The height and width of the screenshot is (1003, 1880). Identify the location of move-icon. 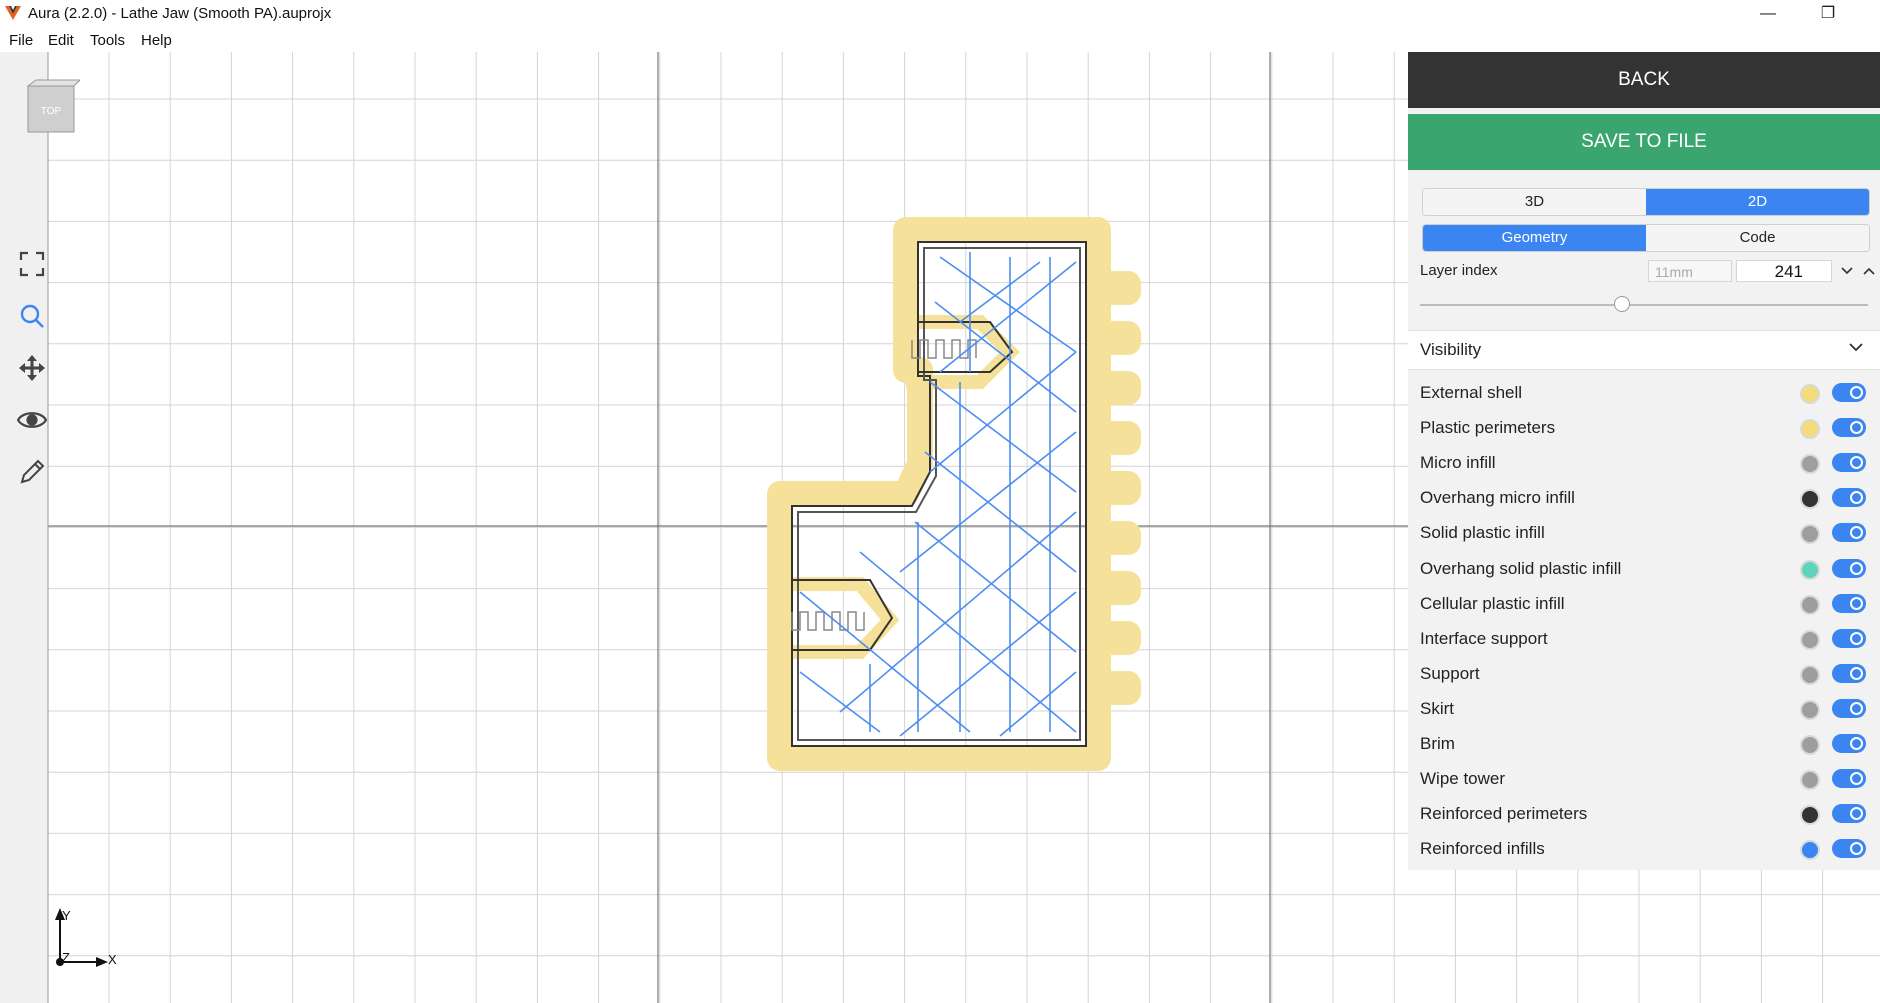
(32, 368).